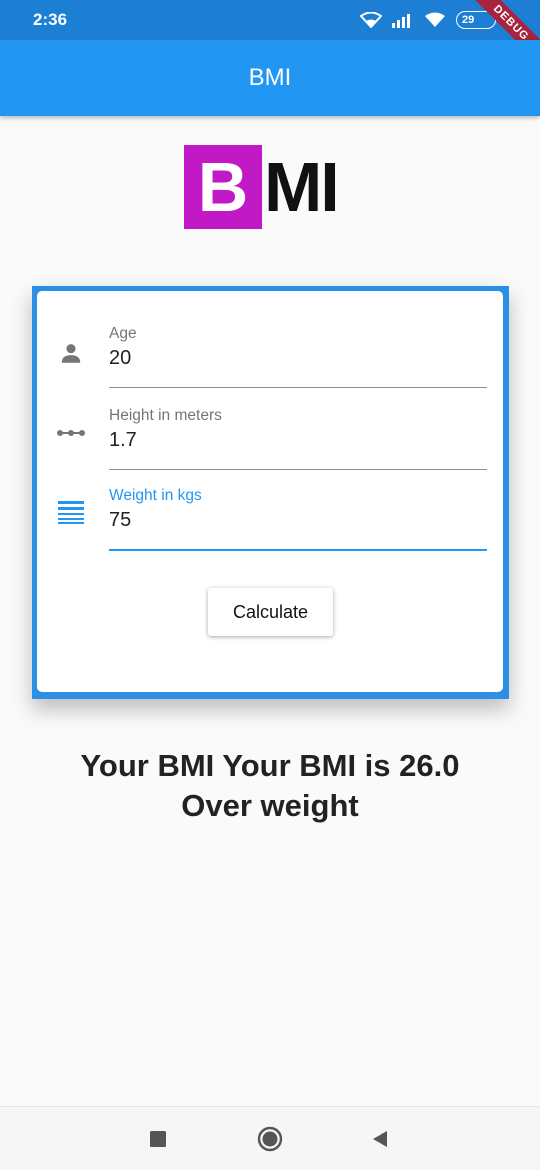  Describe the element at coordinates (270, 421) in the screenshot. I see `height-field: Height in meters 1.7` at that location.